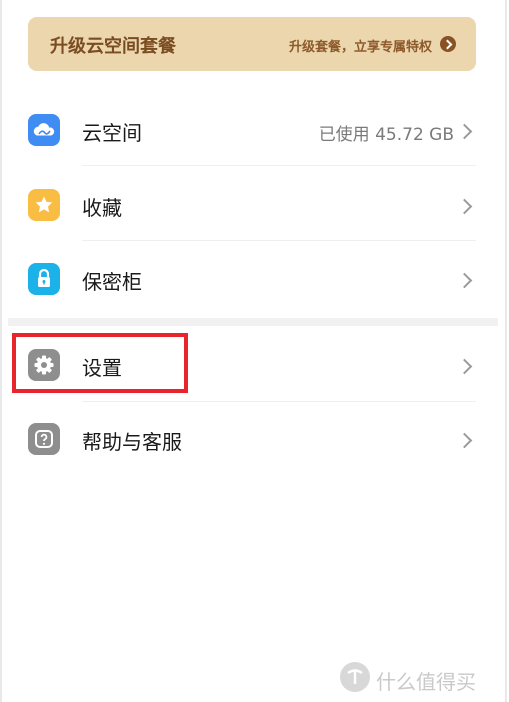  I want to click on cloud-icon, so click(44, 130).